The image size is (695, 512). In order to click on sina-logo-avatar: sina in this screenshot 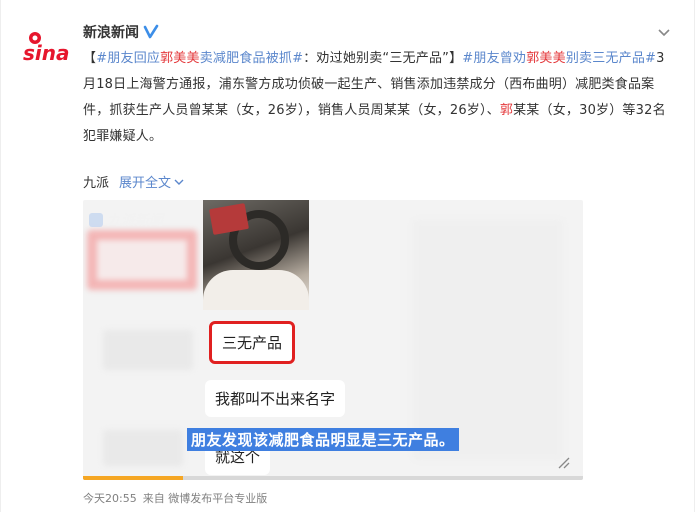, I will do `click(47, 48)`.